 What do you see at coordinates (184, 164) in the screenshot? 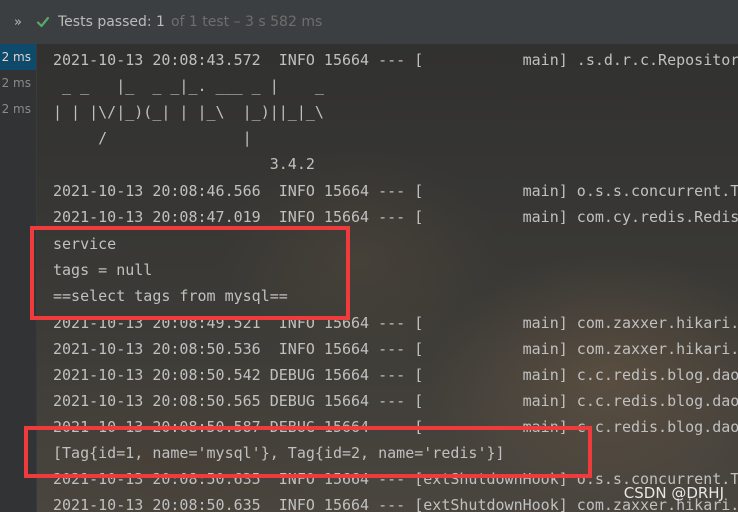
I see `banner-version: 3.4.2` at bounding box center [184, 164].